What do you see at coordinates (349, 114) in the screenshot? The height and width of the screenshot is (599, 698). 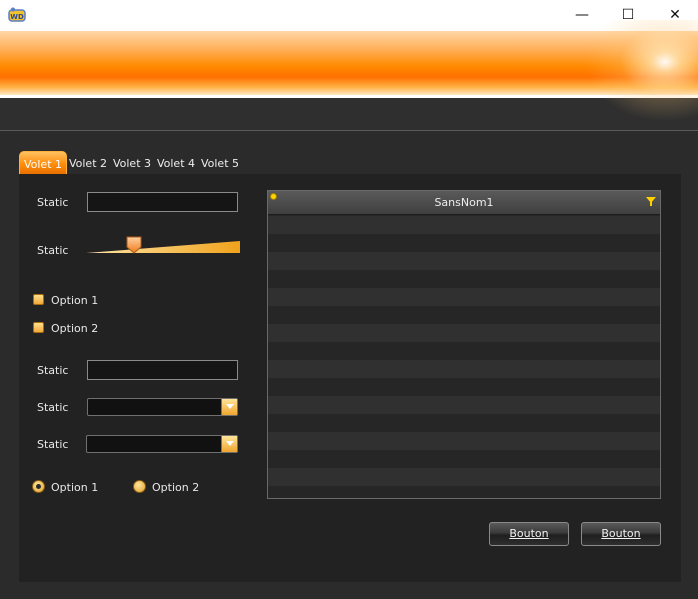 I see `header-band` at bounding box center [349, 114].